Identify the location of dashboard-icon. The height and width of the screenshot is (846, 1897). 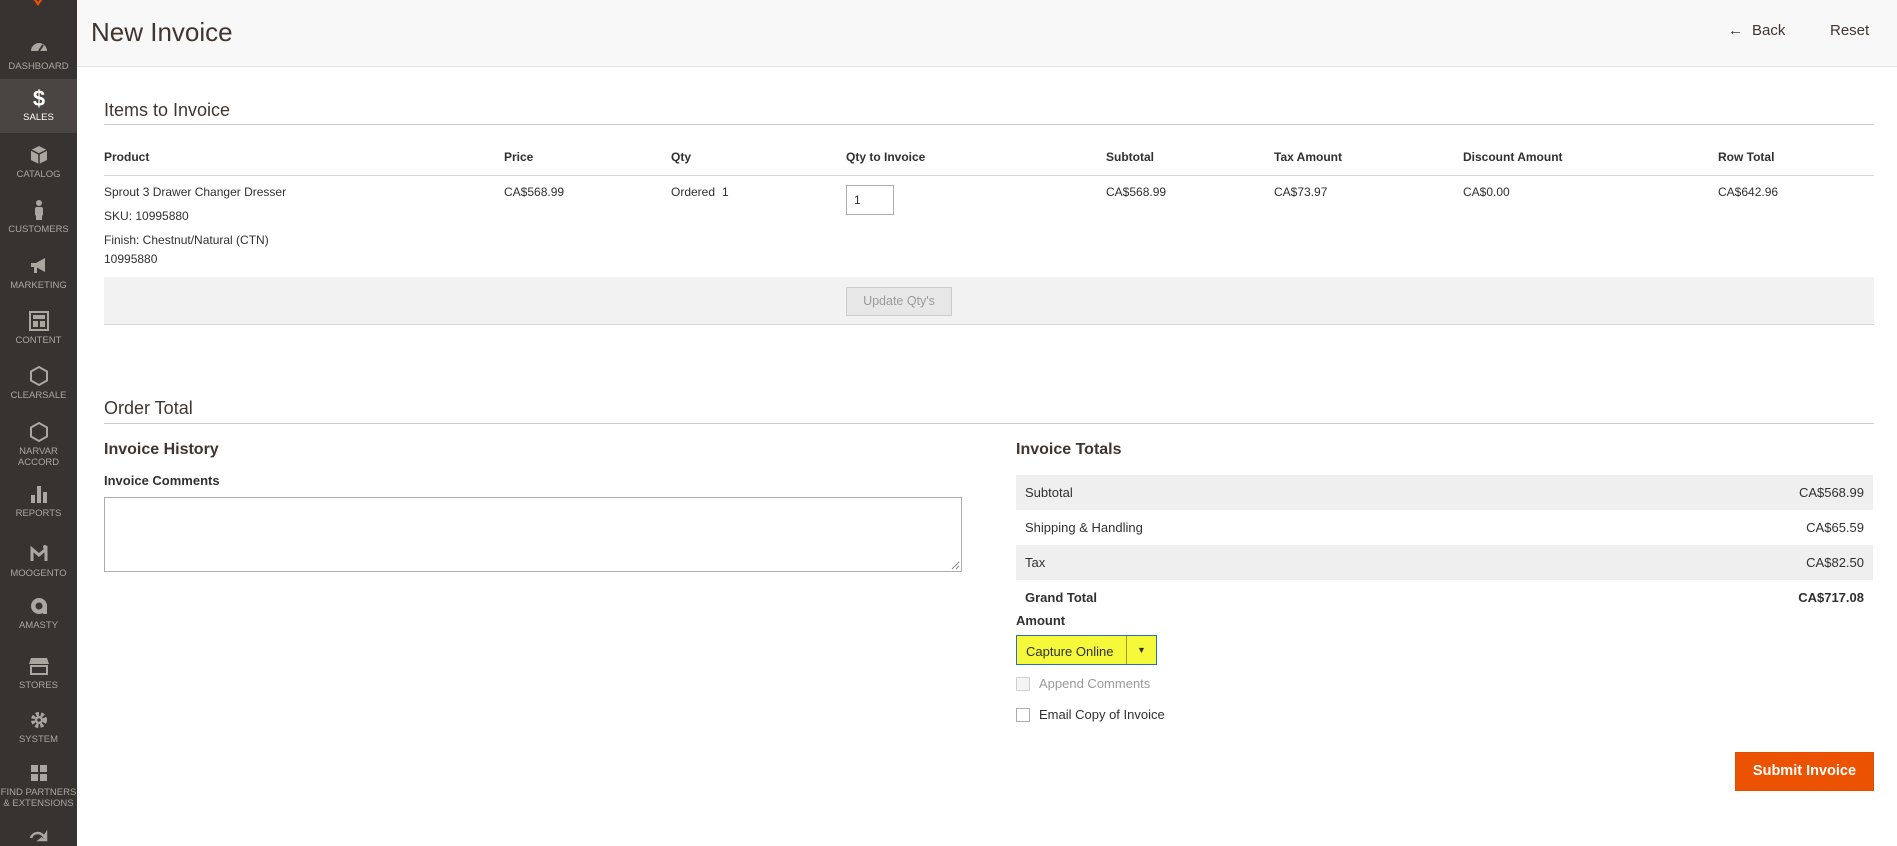
(38, 47).